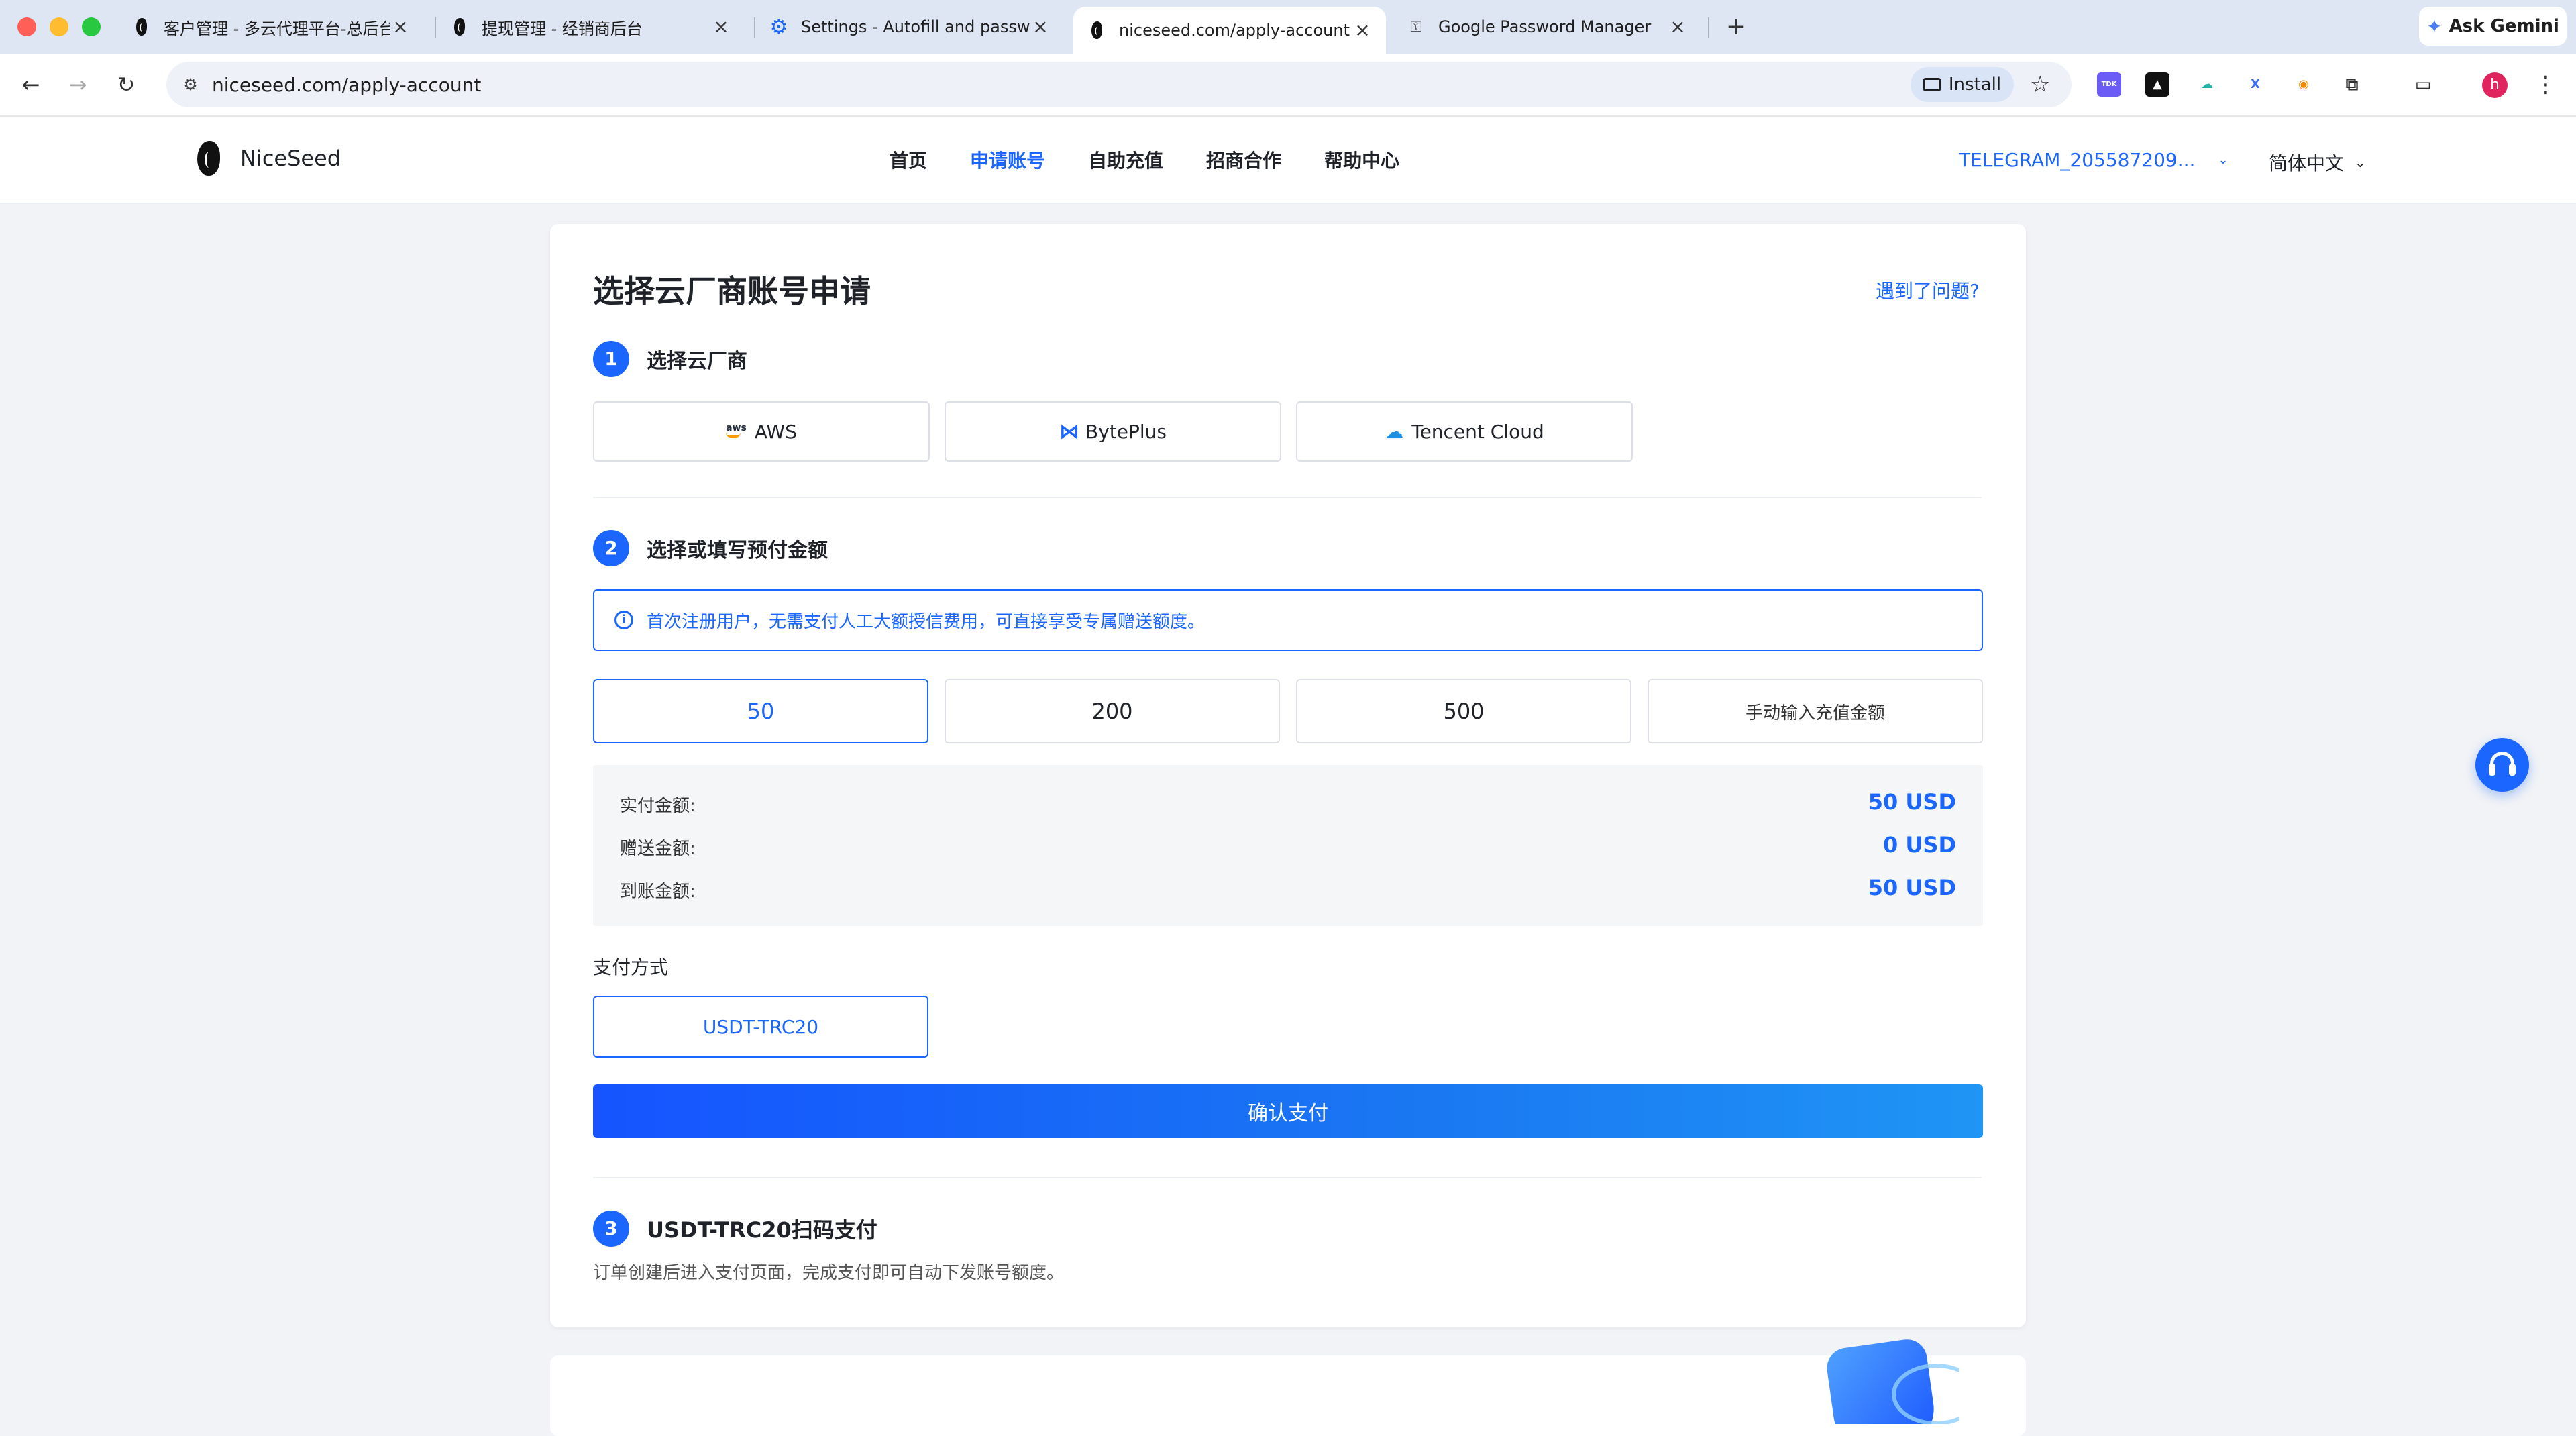 The image size is (2576, 1436). I want to click on site-settings-icon: ⚙, so click(190, 84).